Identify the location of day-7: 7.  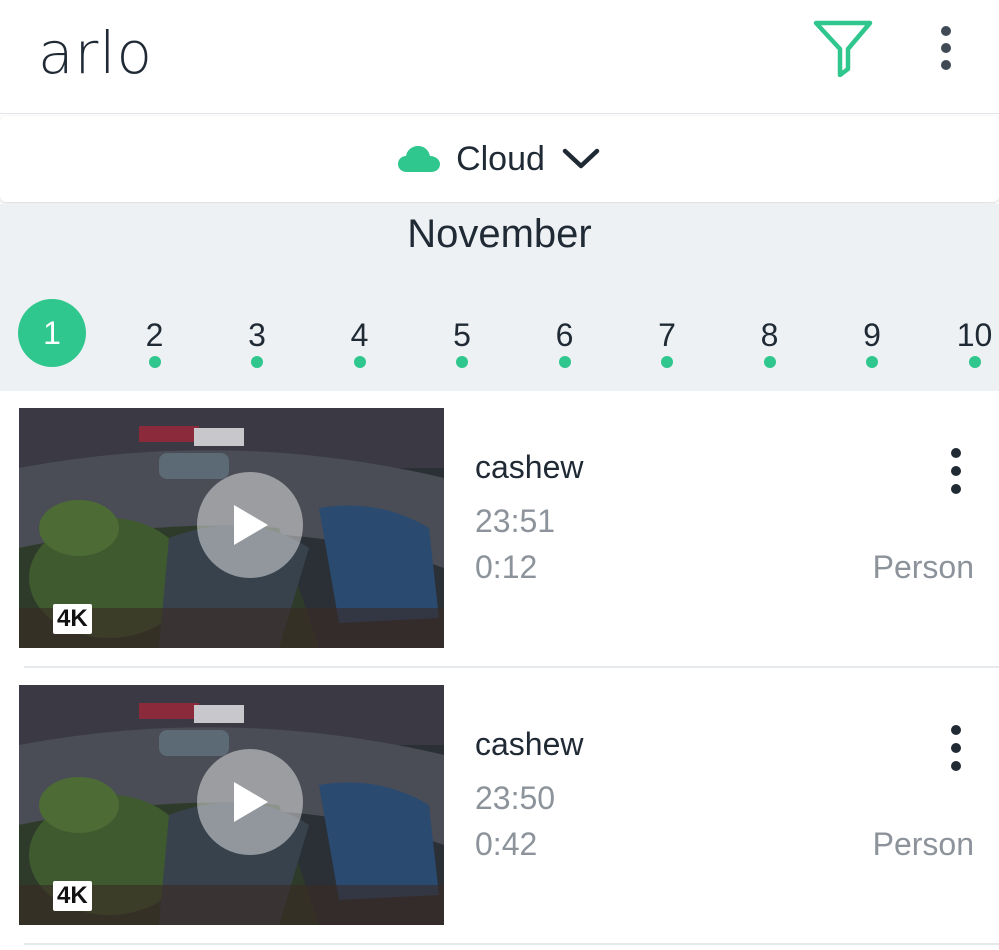
(667, 351).